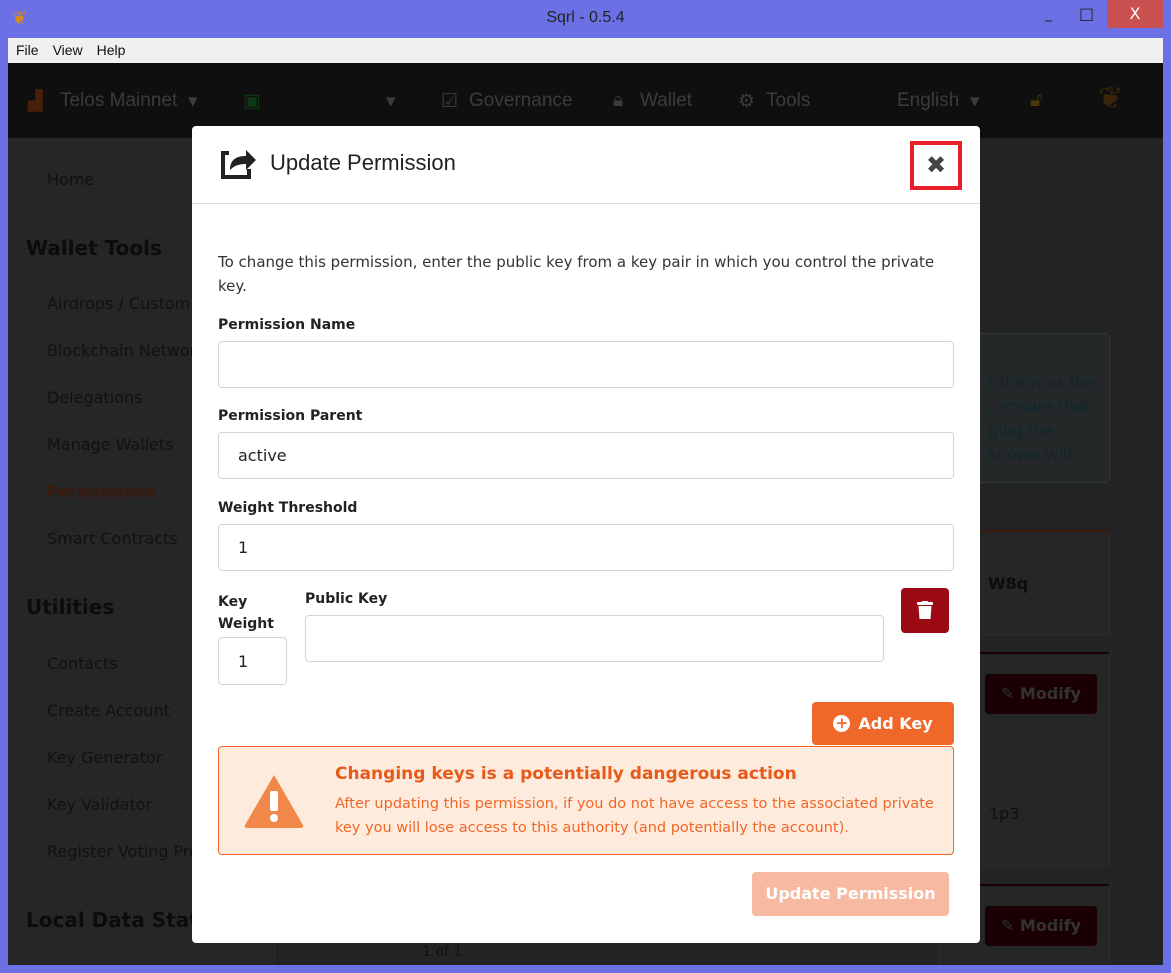 This screenshot has height=973, width=1171. I want to click on key-weight-input: 1, so click(252, 661).